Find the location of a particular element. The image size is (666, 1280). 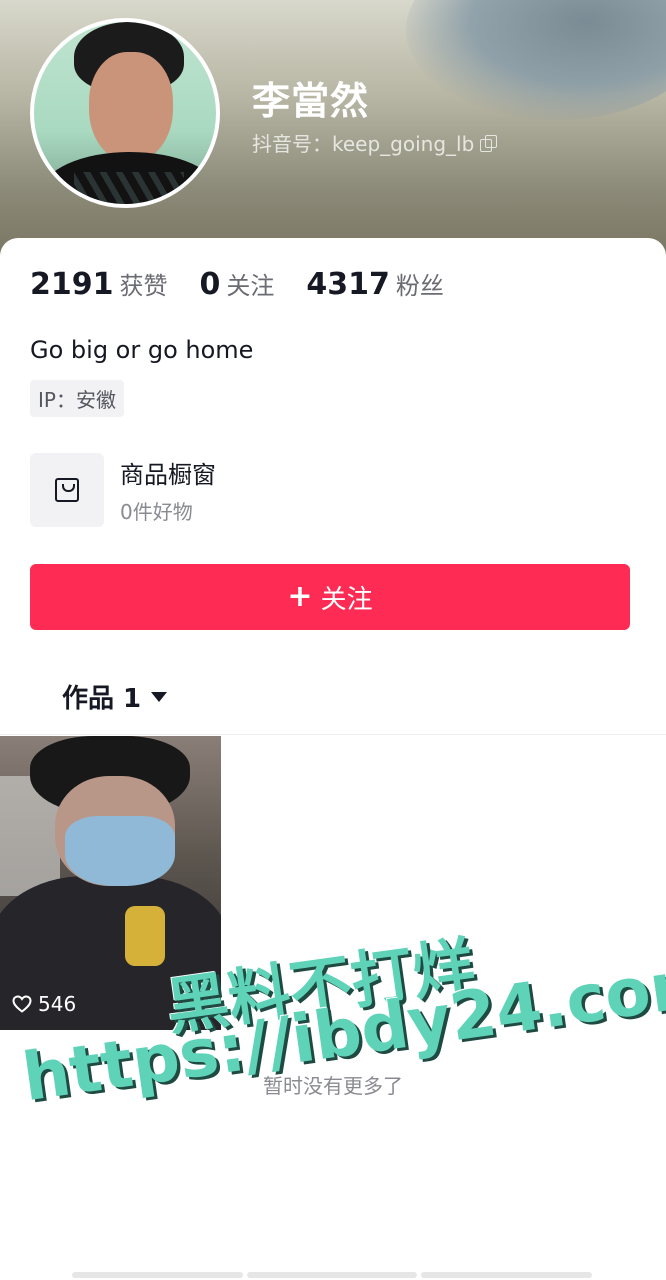

tab-works: 作品 1 is located at coordinates (115, 696).